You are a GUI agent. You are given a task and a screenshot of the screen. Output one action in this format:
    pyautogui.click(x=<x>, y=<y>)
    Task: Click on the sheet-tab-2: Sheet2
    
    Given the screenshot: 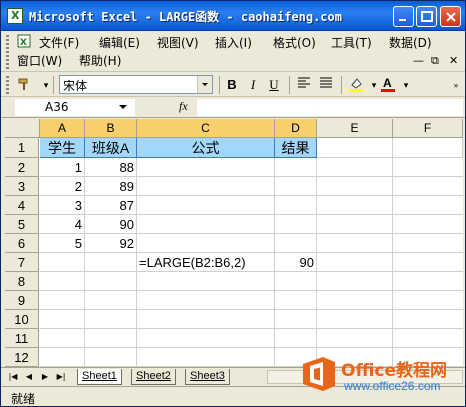 What is the action you would take?
    pyautogui.click(x=153, y=377)
    